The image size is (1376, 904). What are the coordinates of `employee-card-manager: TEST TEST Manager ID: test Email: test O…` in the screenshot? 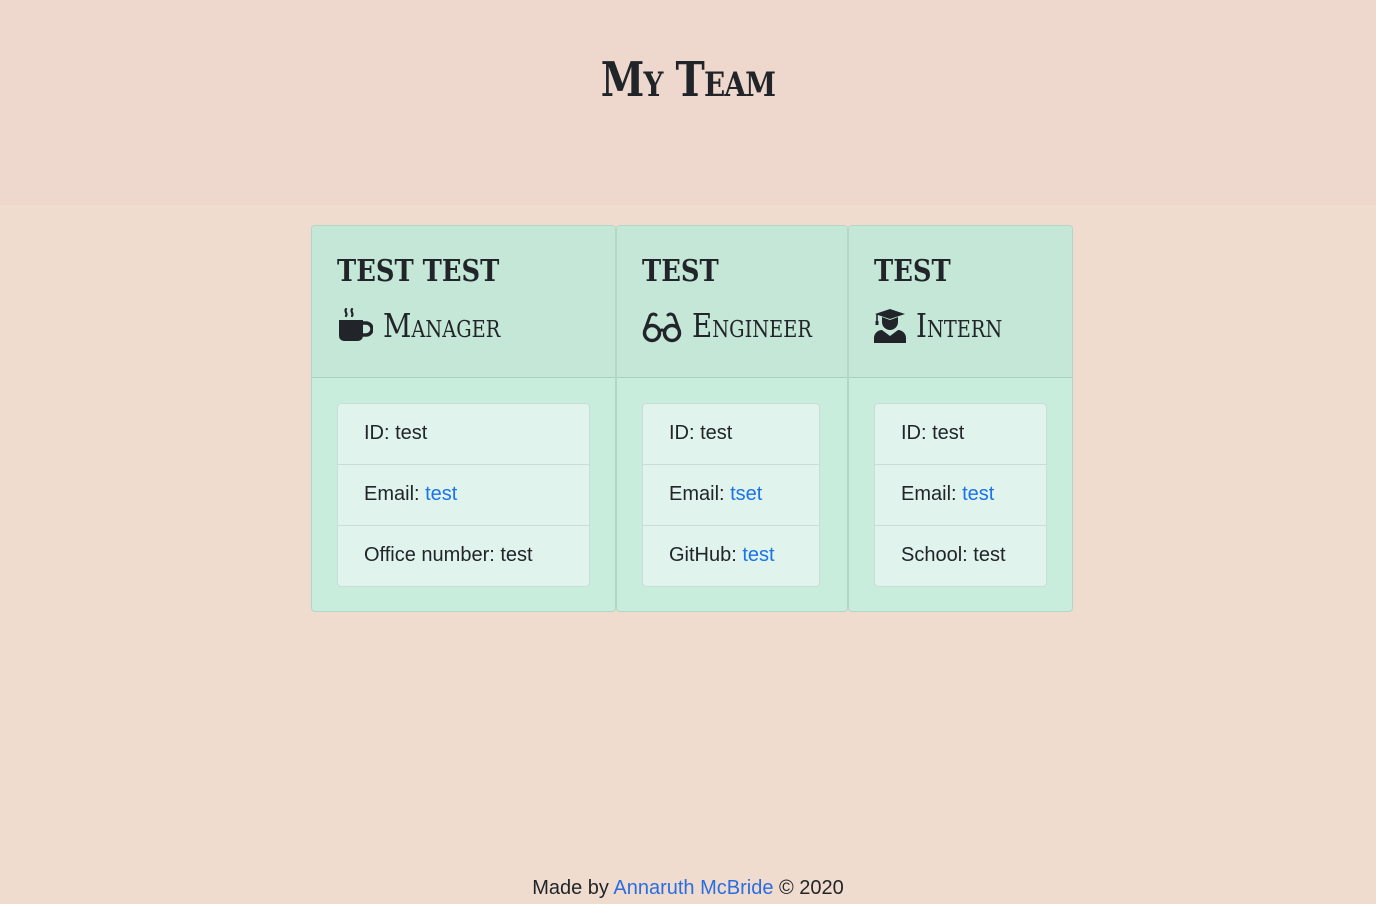 It's located at (463, 418).